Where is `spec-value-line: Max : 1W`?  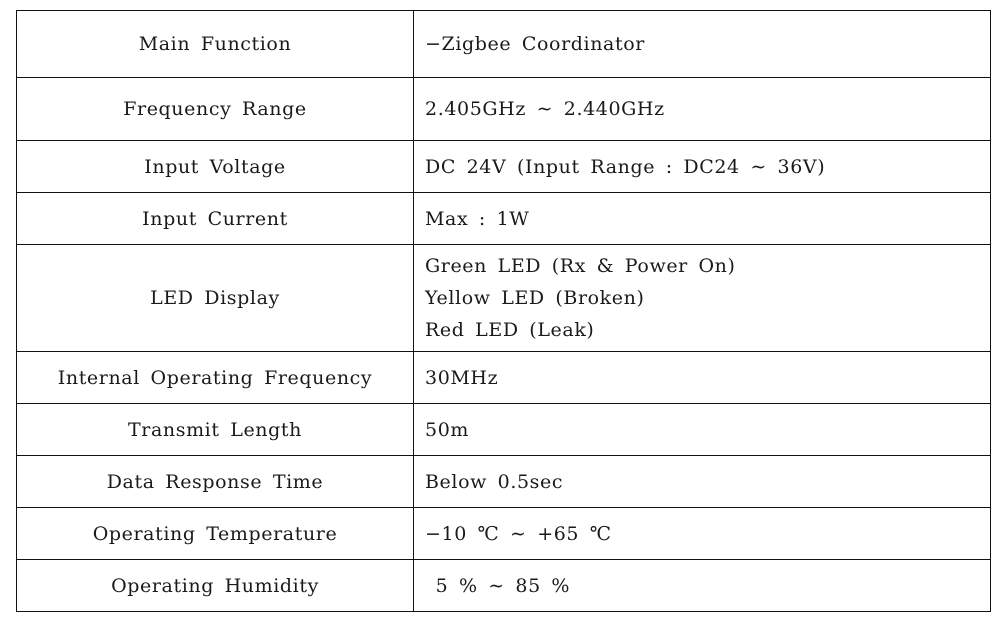
spec-value-line: Max : 1W is located at coordinates (477, 218).